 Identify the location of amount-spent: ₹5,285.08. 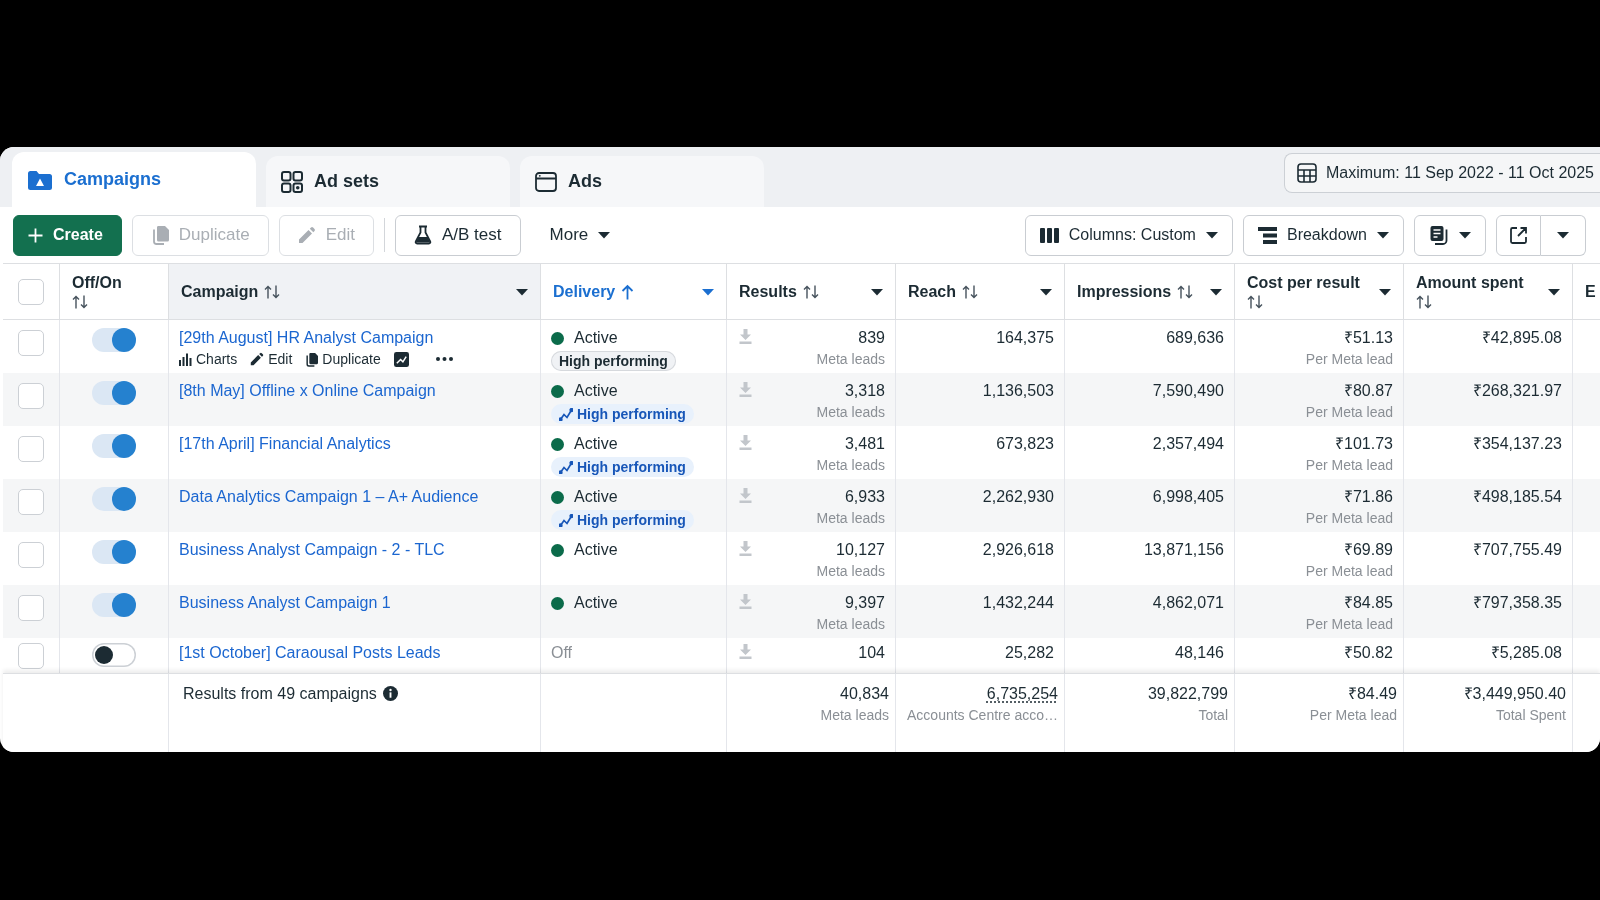
(1526, 653).